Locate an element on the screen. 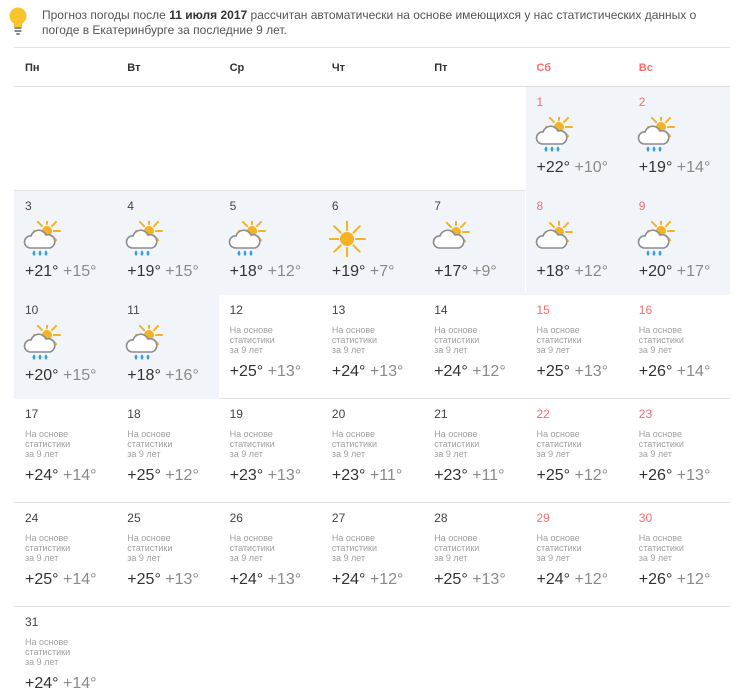 The width and height of the screenshot is (740, 699). day-number: 25 is located at coordinates (134, 518).